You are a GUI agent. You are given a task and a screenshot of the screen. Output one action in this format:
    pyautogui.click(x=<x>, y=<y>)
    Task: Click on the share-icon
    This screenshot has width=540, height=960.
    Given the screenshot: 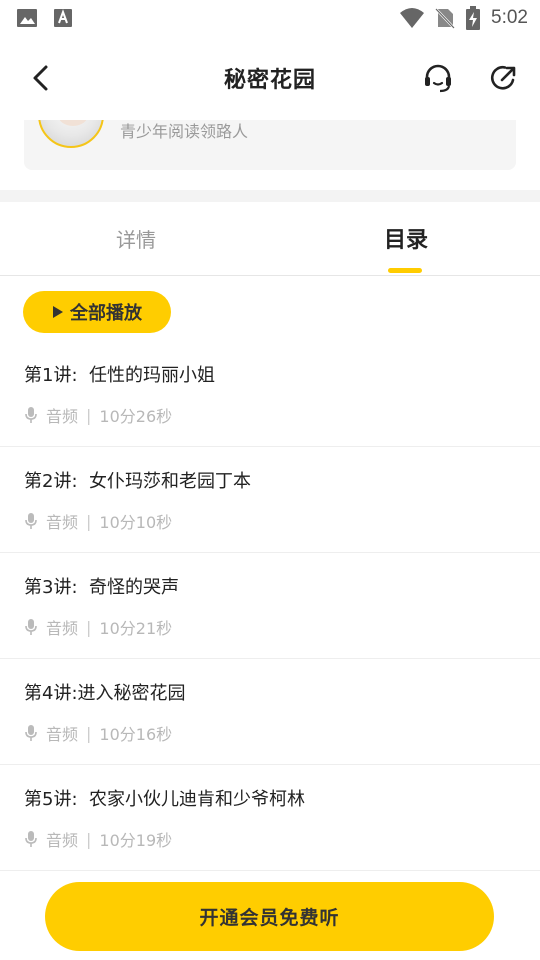 What is the action you would take?
    pyautogui.click(x=503, y=77)
    